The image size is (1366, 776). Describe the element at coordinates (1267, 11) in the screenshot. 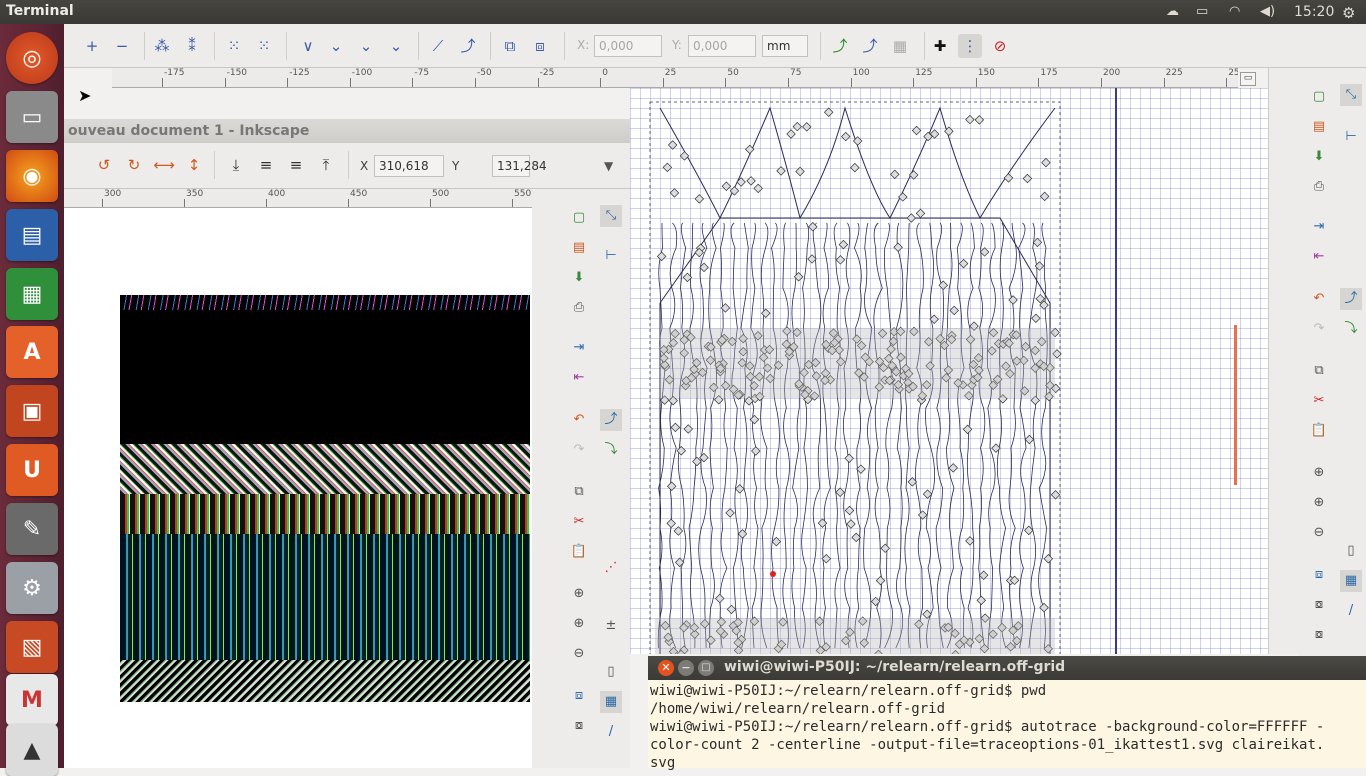

I see `volume-icon: ◀)` at that location.